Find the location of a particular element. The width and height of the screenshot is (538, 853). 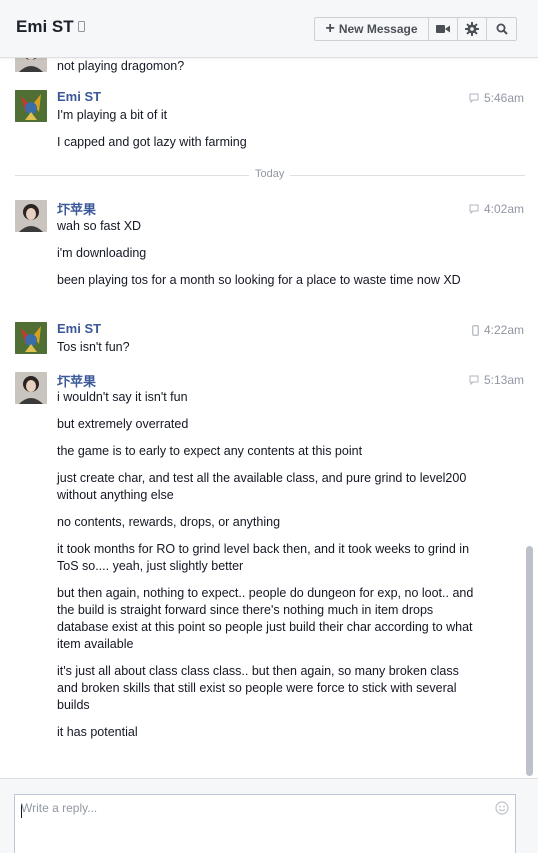

message-text: but extremely overrated is located at coordinates (123, 424).